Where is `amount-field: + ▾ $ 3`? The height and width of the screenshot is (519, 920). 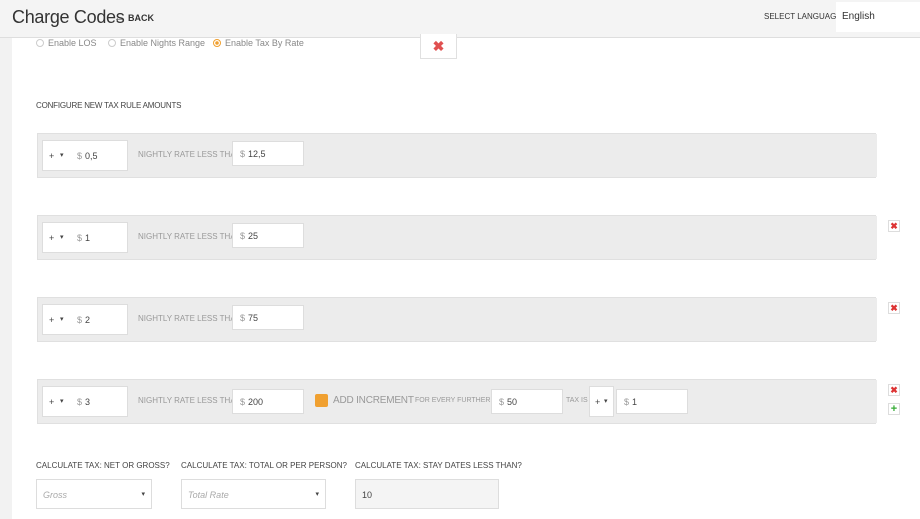
amount-field: + ▾ $ 3 is located at coordinates (85, 401).